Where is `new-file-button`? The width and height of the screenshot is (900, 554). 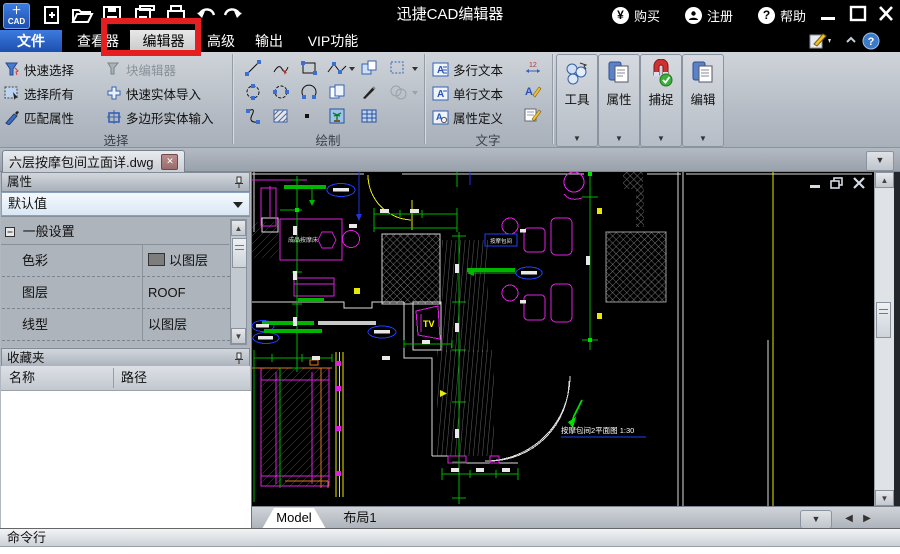 new-file-button is located at coordinates (52, 15).